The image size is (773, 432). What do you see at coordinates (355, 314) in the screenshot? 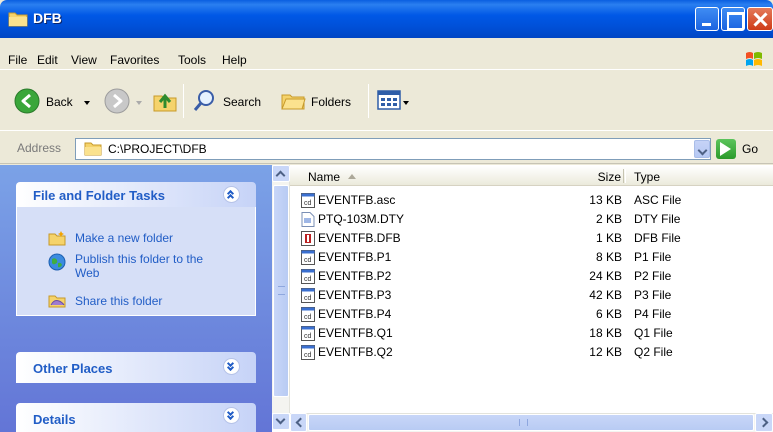
I see `file-name: EVENTFB.P4` at bounding box center [355, 314].